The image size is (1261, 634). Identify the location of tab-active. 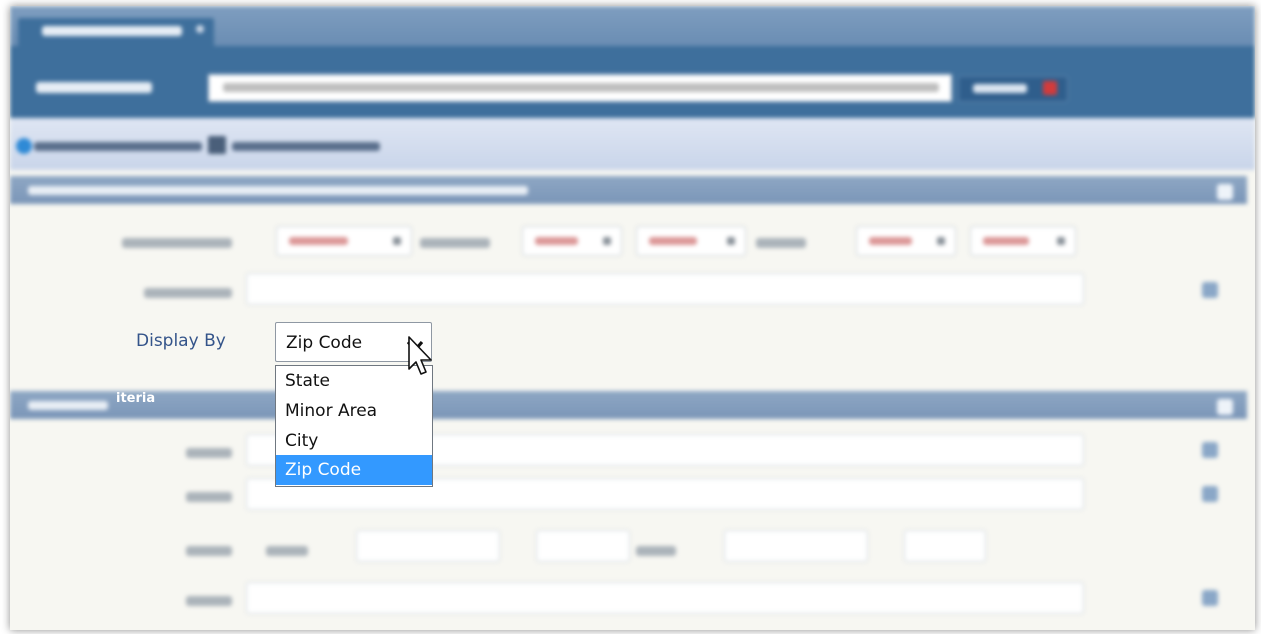
(116, 33).